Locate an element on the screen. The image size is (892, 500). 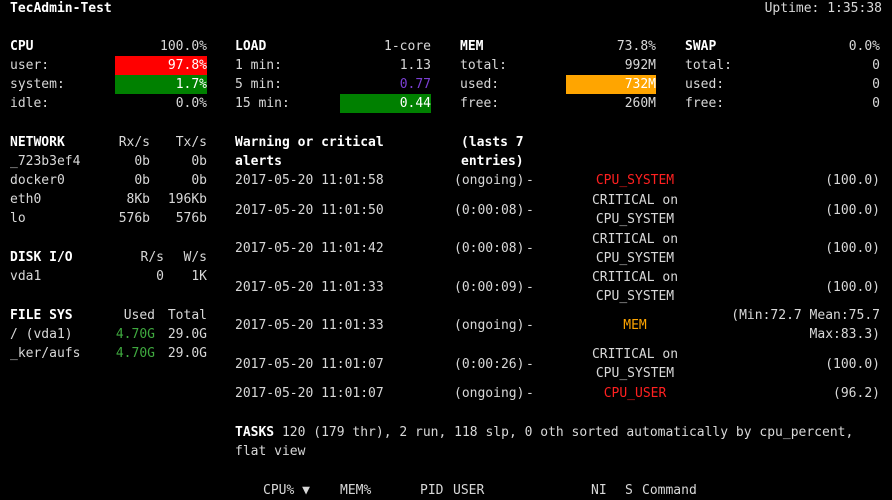
alert-time: 2017-05-20 11:01:58 is located at coordinates (309, 180).